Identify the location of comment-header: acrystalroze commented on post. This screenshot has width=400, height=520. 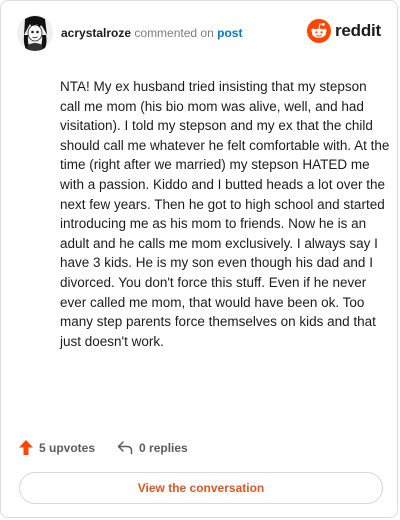
(151, 33).